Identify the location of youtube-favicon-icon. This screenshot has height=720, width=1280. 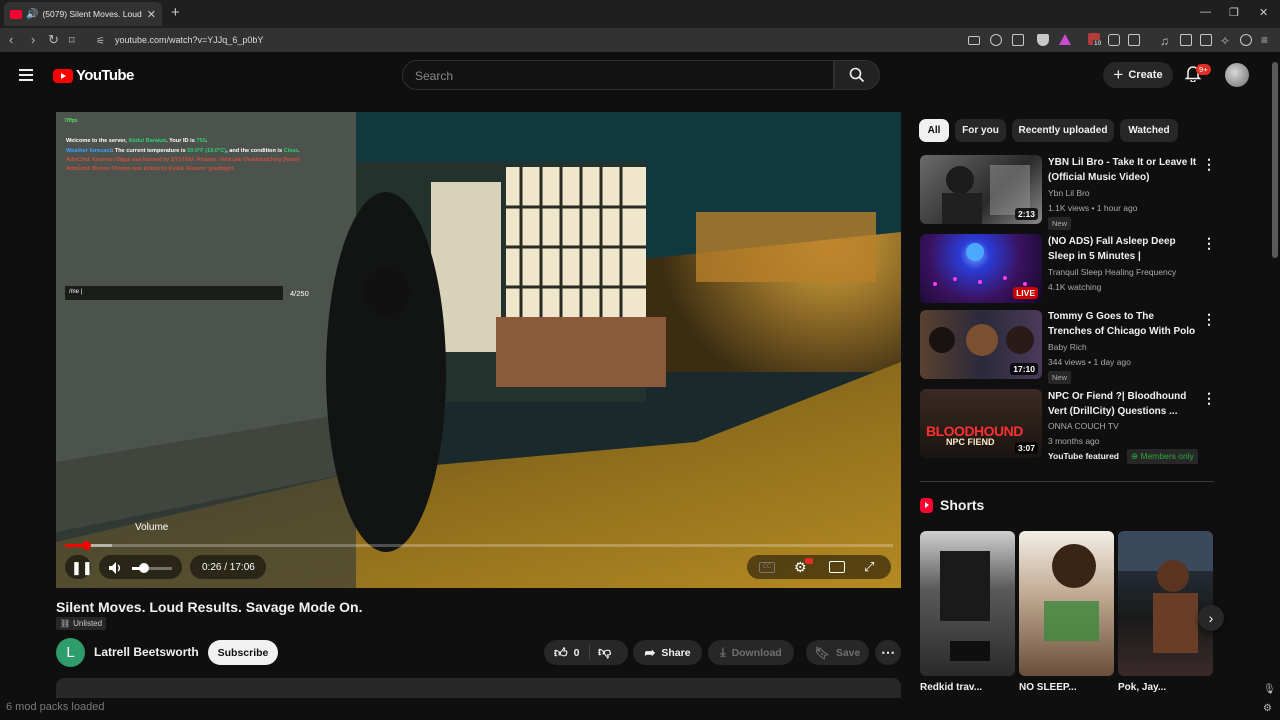
(16, 14).